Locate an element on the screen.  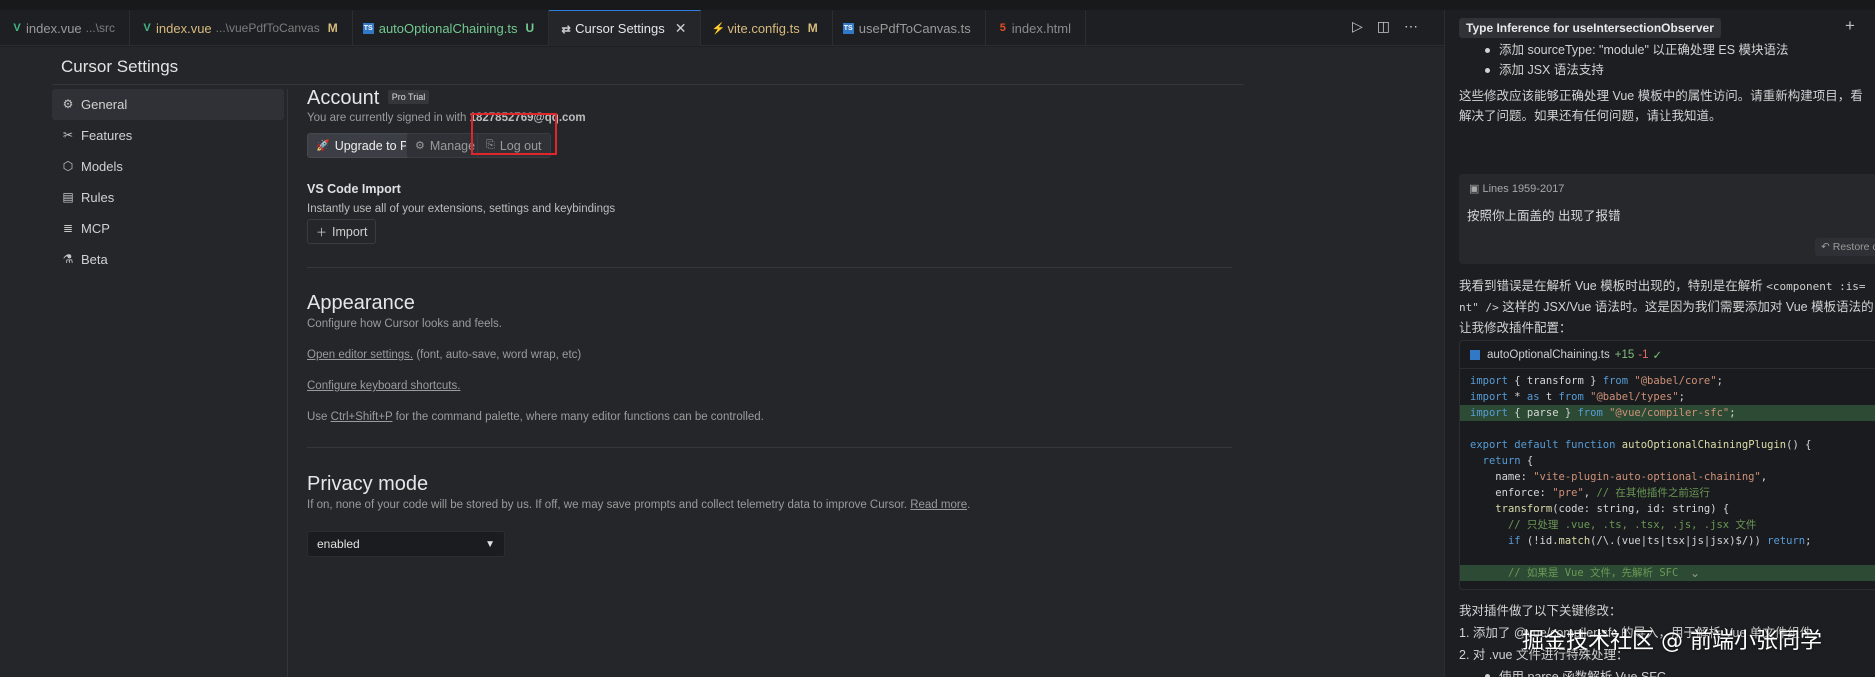
period: . is located at coordinates (969, 505).